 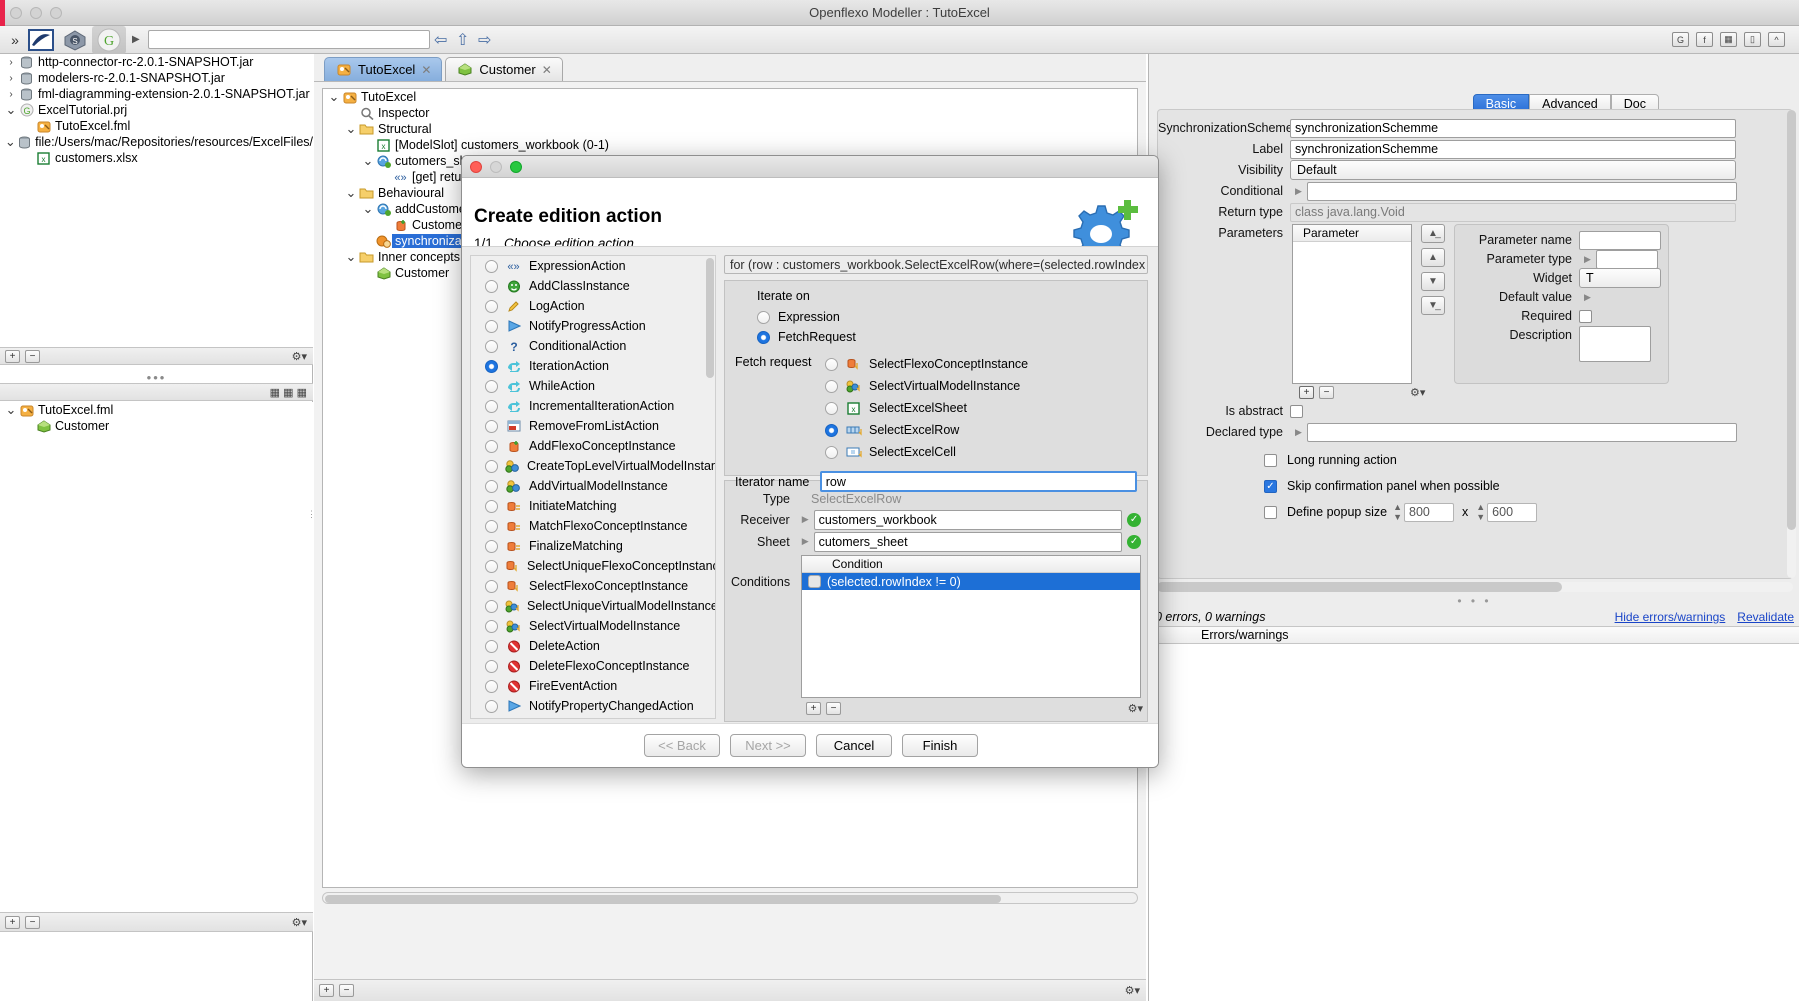 What do you see at coordinates (805, 541) in the screenshot?
I see `sheet-expand-icon: ▶` at bounding box center [805, 541].